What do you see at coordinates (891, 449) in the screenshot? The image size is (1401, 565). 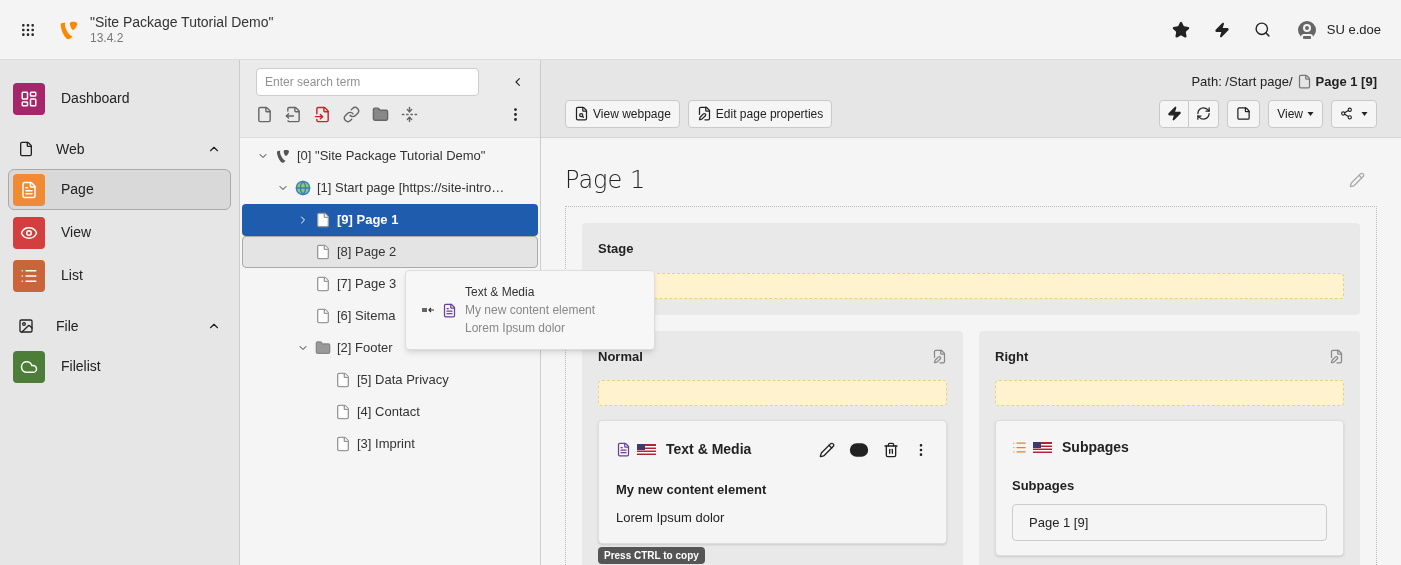 I see `delete-icon` at bounding box center [891, 449].